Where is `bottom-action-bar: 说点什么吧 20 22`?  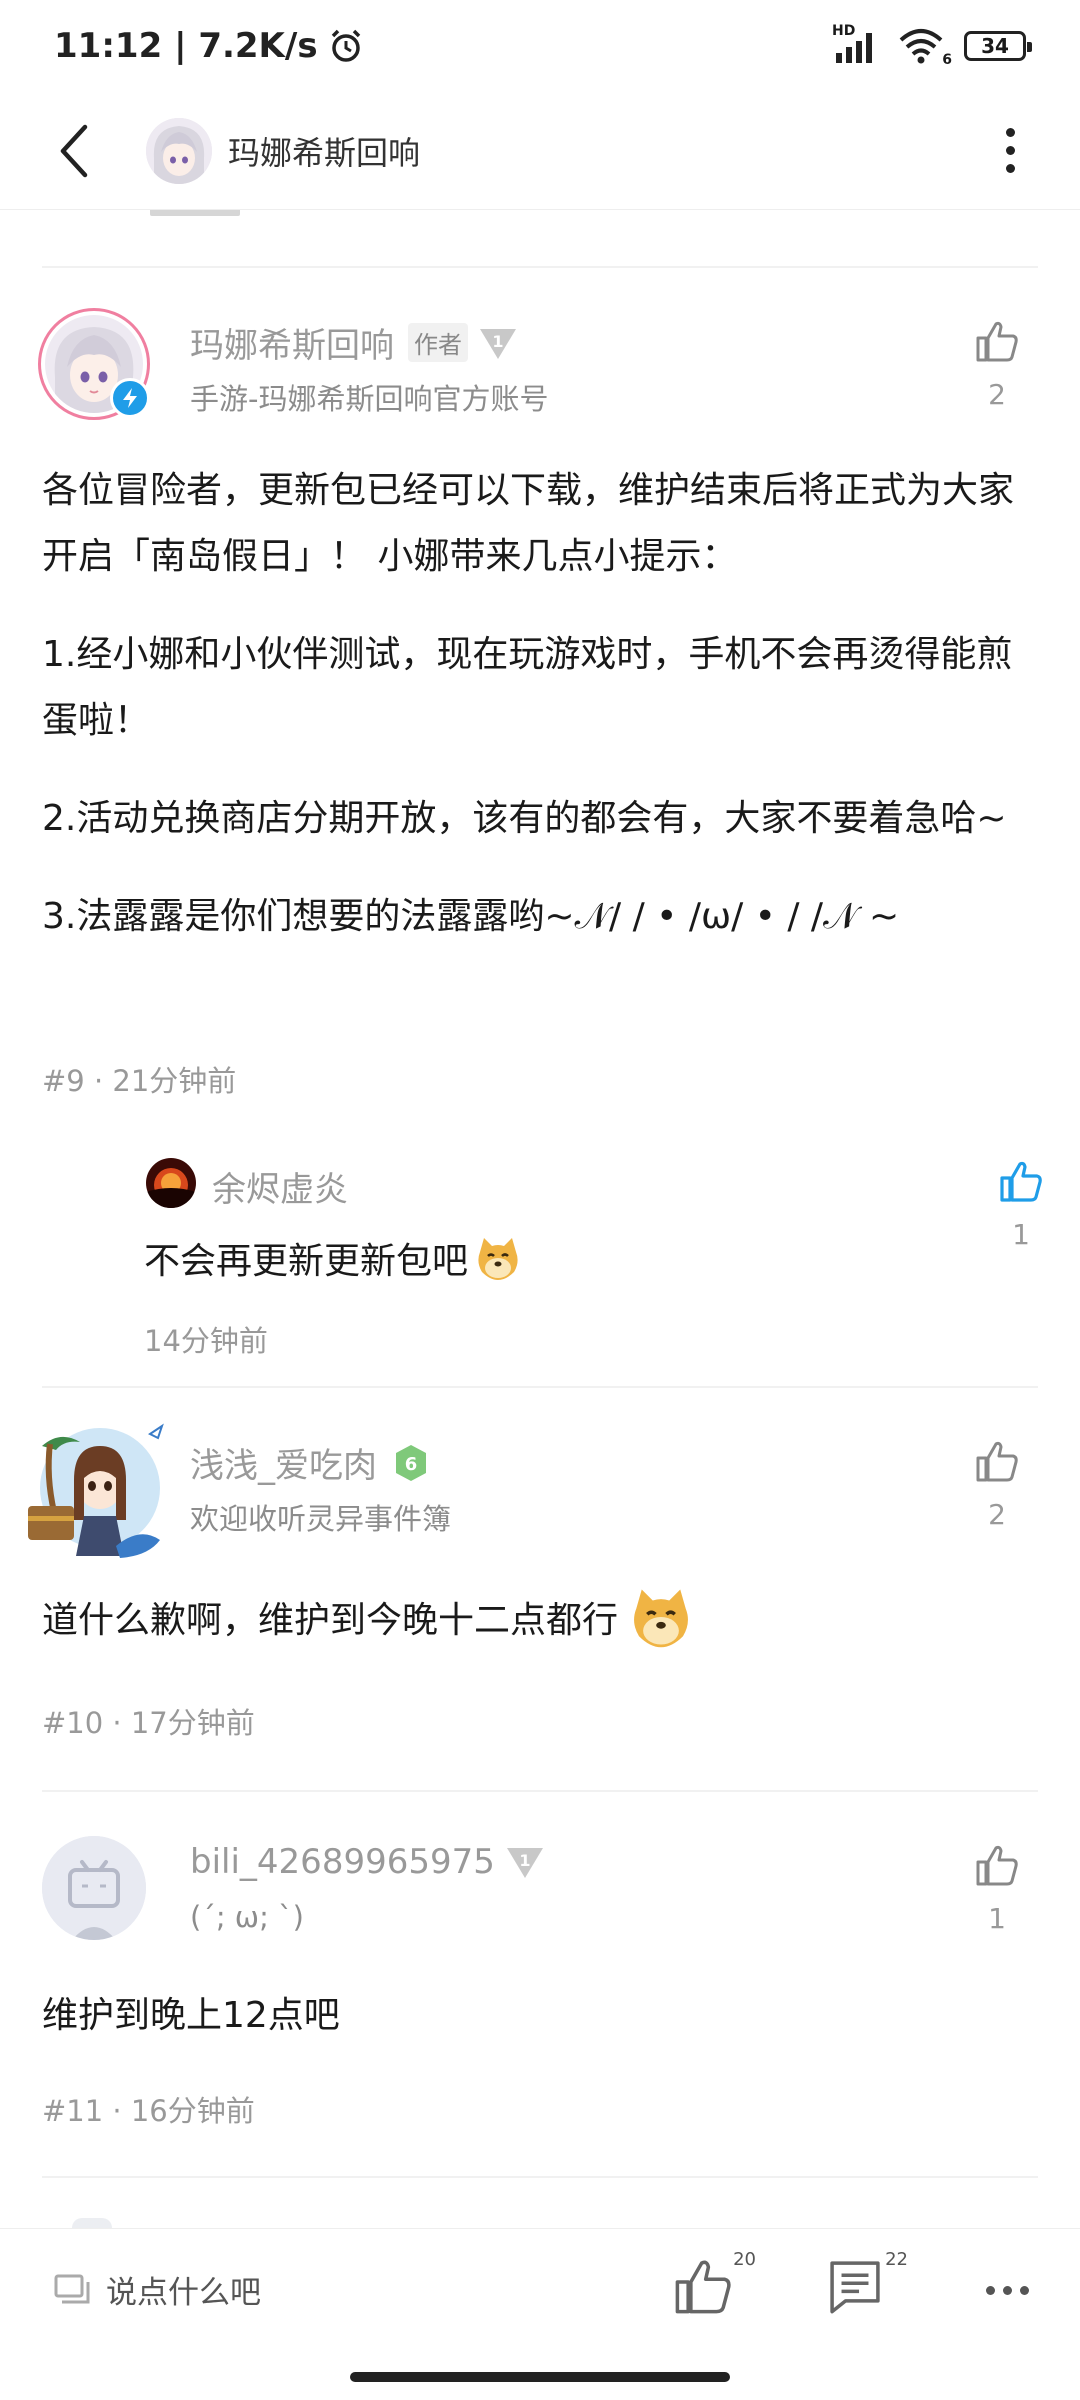 bottom-action-bar: 说点什么吧 20 22 is located at coordinates (540, 2288).